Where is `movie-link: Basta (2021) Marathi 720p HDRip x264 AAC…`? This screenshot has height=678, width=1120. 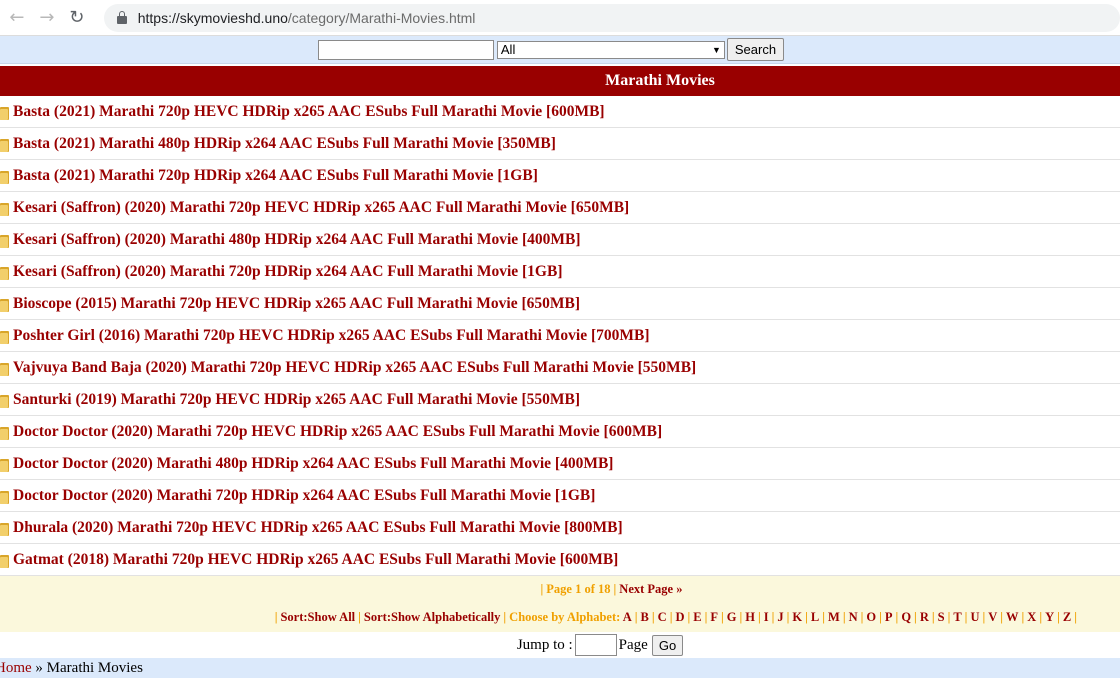
movie-link: Basta (2021) Marathi 720p HDRip x264 AAC… is located at coordinates (275, 176).